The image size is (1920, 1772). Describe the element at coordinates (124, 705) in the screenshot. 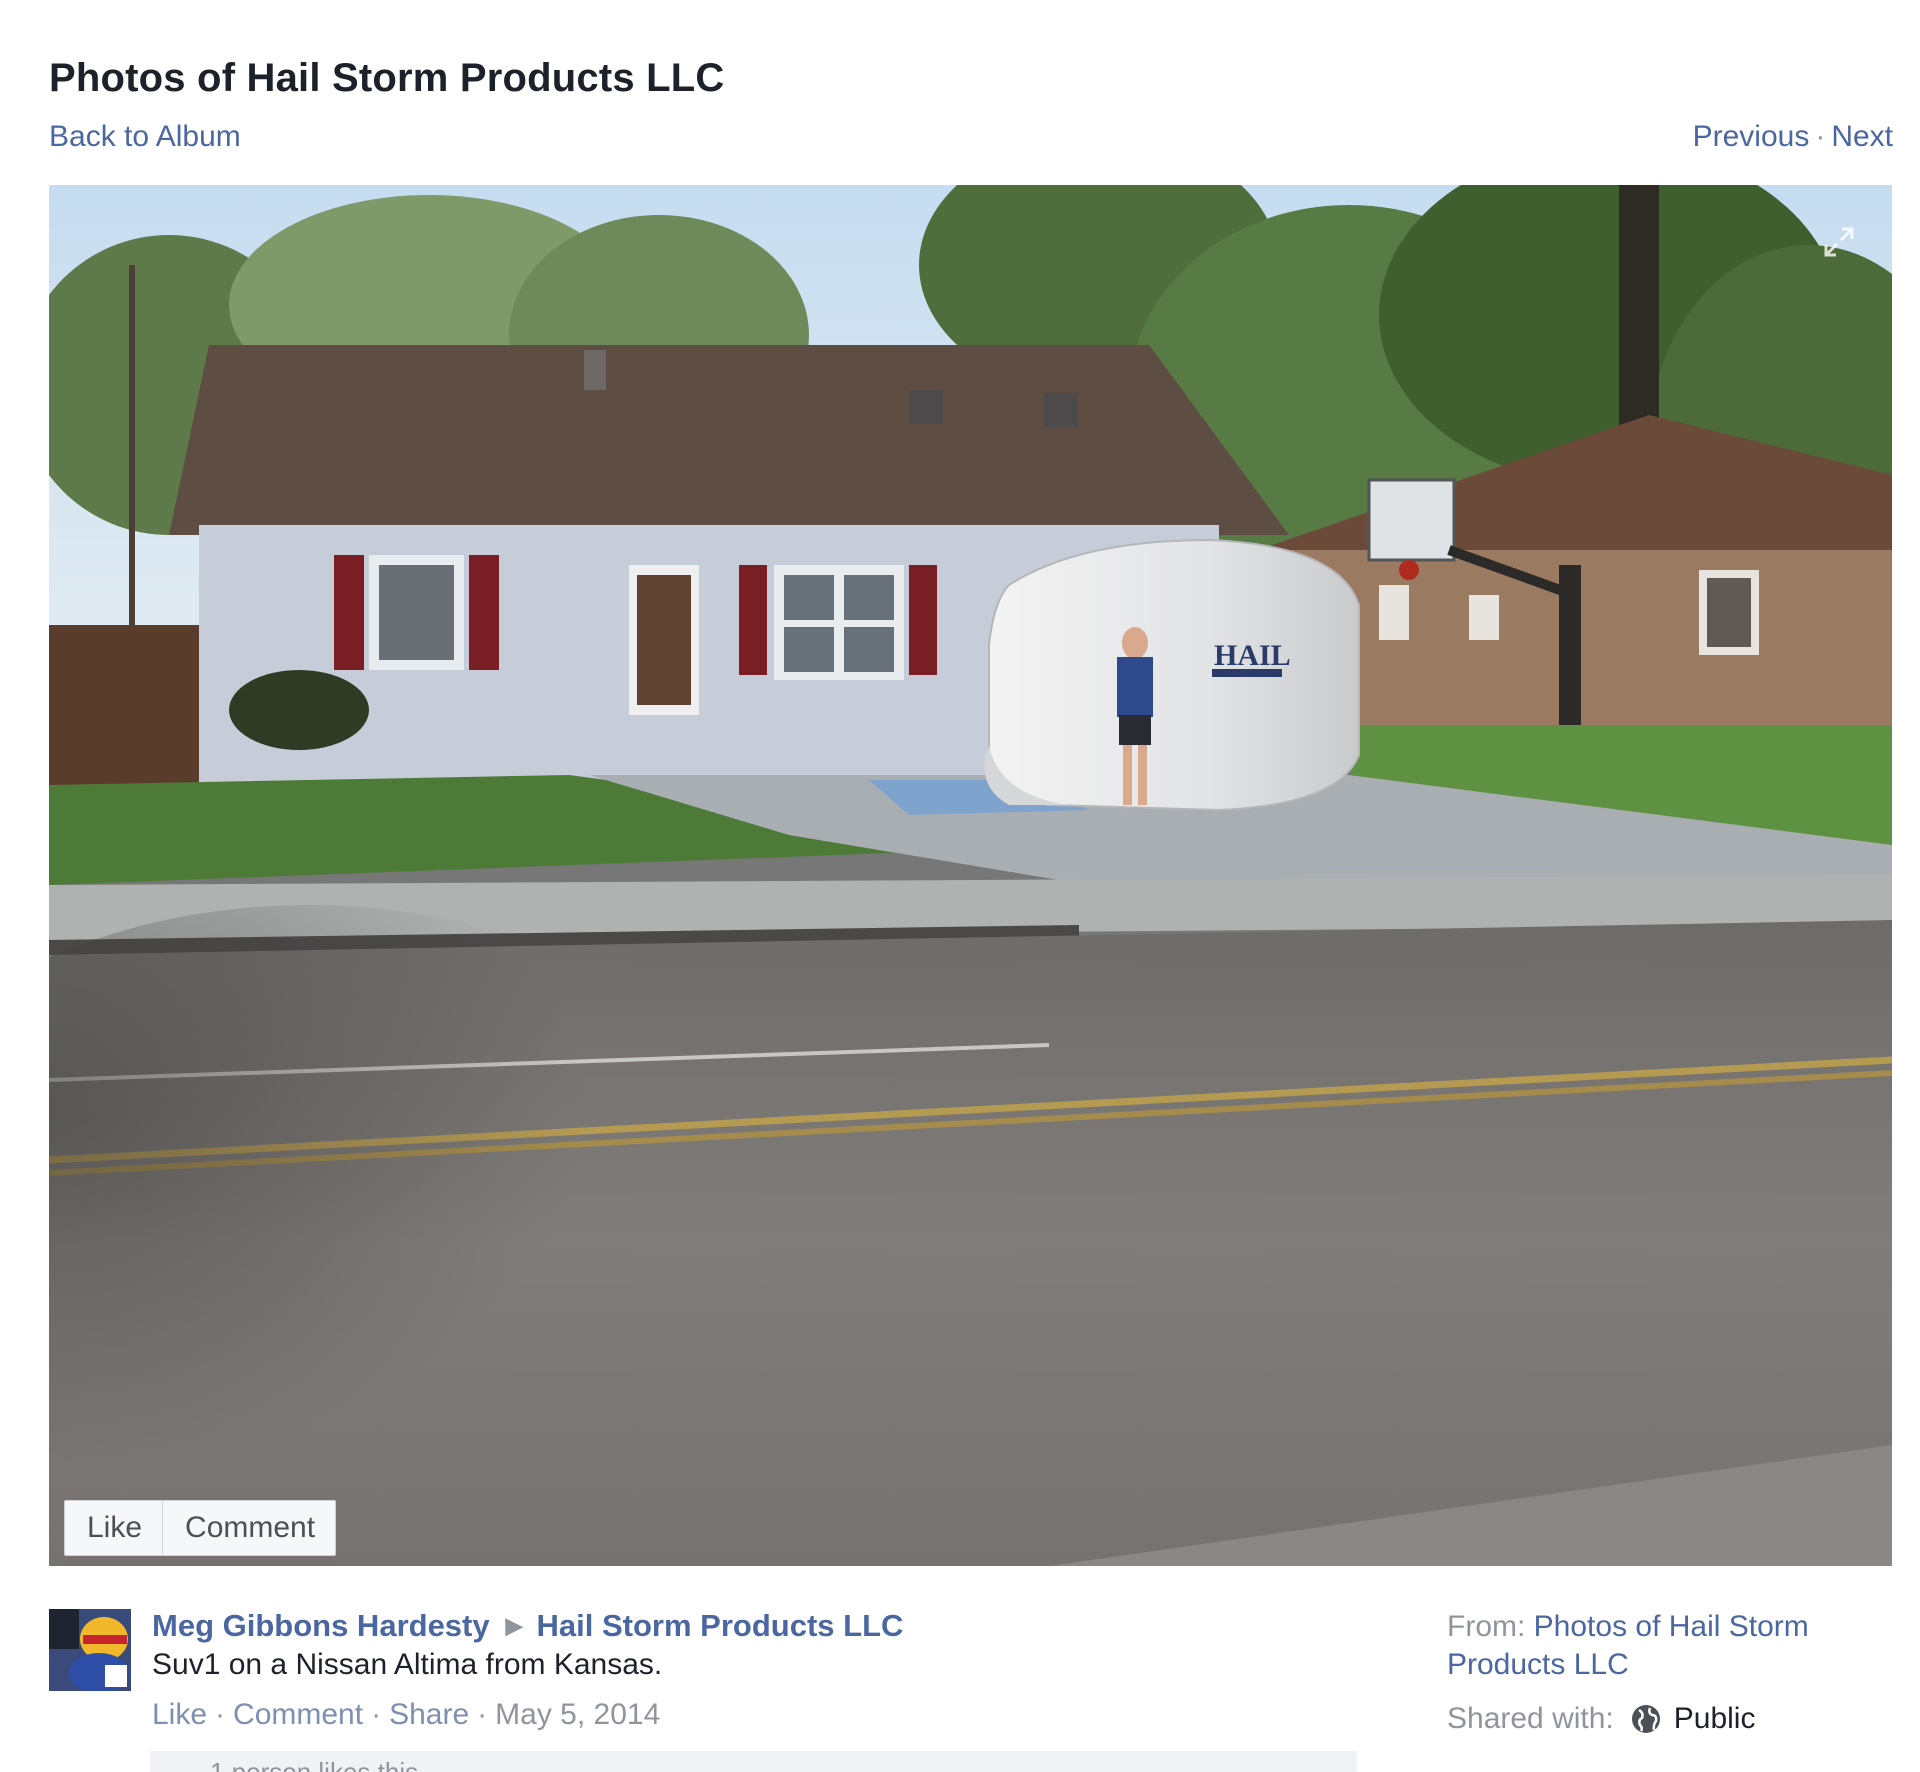

I see `fence` at that location.